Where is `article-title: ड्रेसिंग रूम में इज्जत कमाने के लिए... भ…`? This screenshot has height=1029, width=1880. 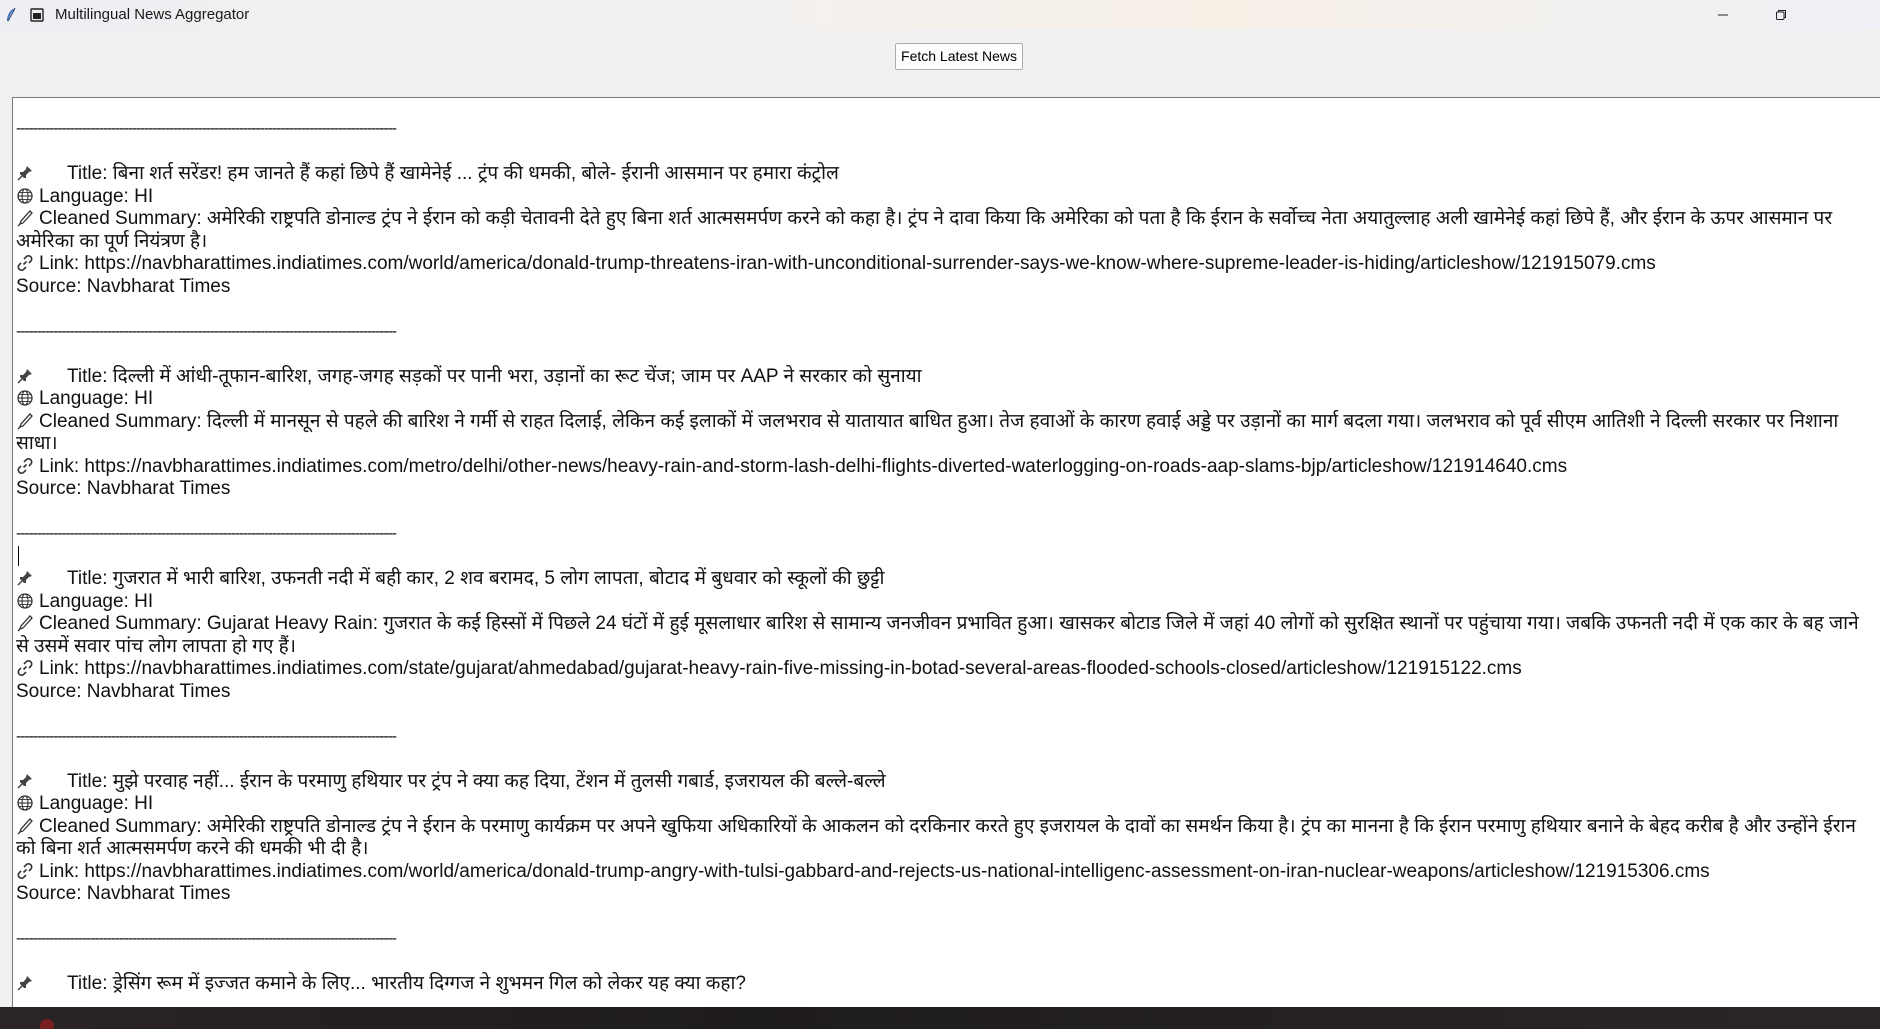 article-title: ड्रेसिंग रूम में इज्जत कमाने के लिए... भ… is located at coordinates (429, 983).